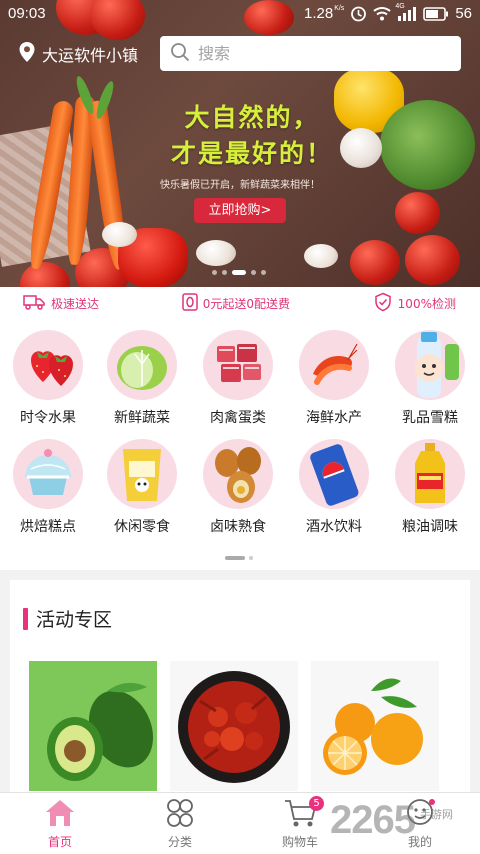  Describe the element at coordinates (142, 365) in the screenshot. I see `cabbage-icon` at that location.